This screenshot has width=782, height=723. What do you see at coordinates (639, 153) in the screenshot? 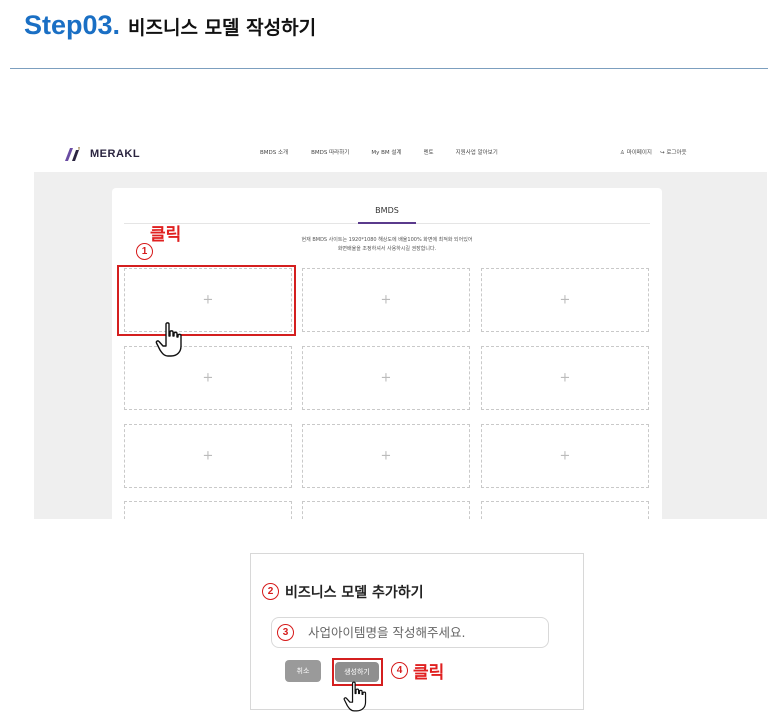
I see `mypage-label: 마이페이지` at bounding box center [639, 153].